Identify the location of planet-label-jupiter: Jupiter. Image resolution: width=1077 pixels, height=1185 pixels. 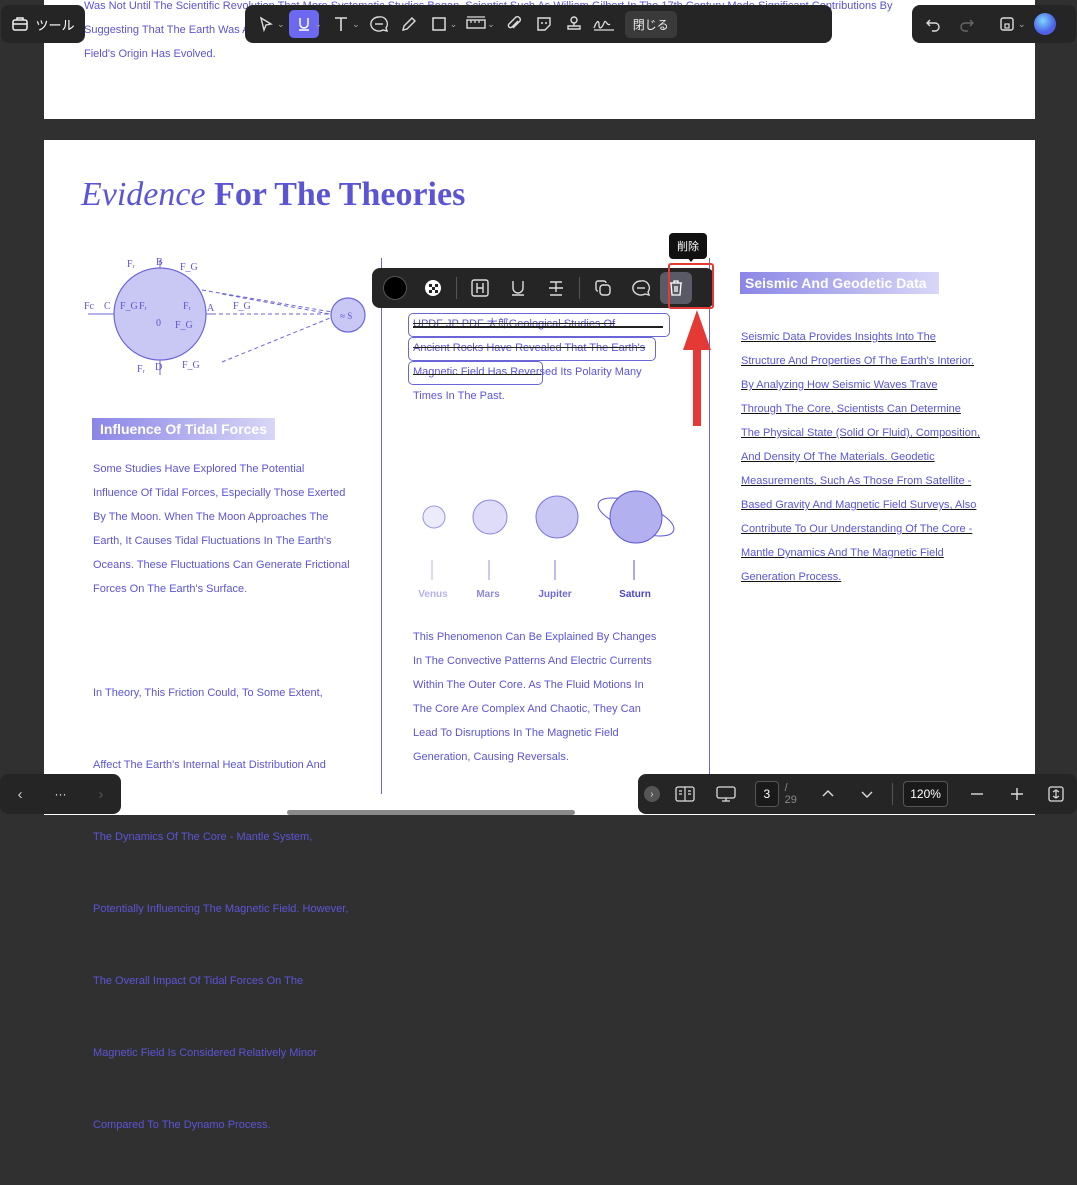
(555, 594).